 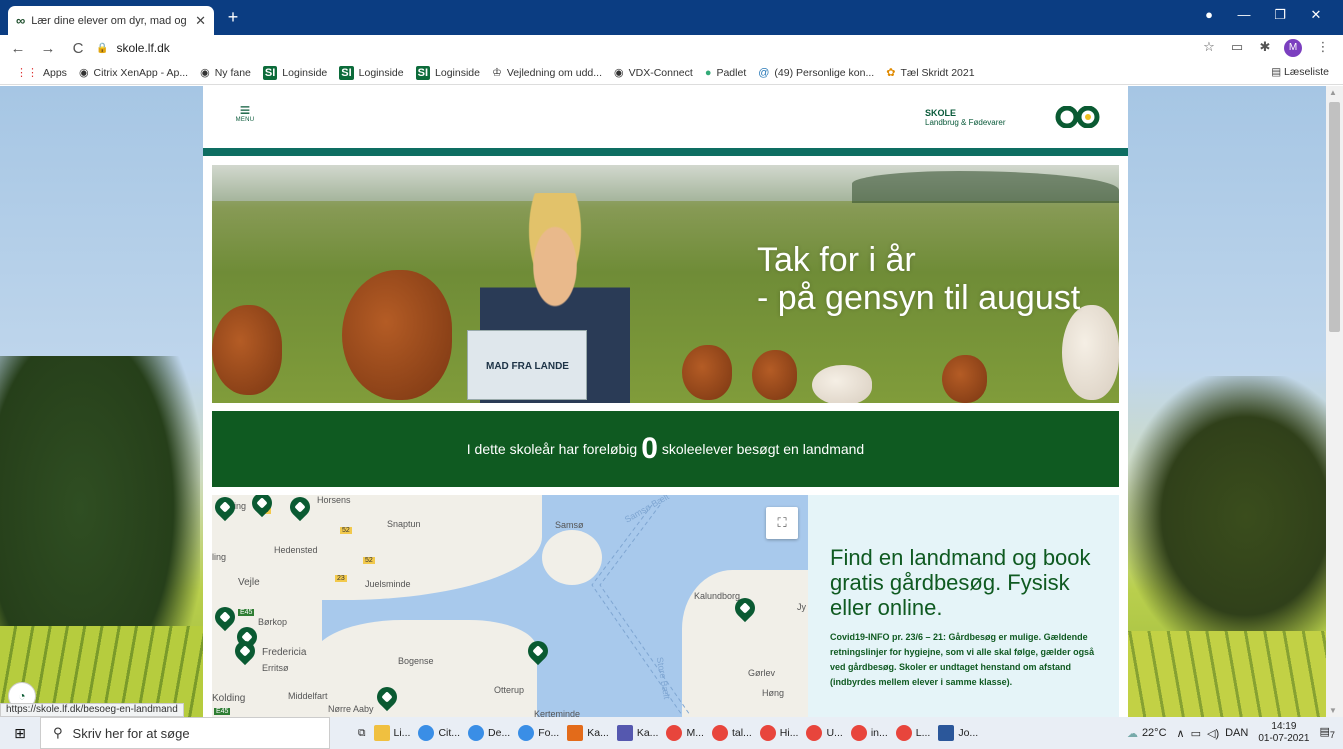 What do you see at coordinates (665, 117) in the screenshot?
I see `site-header: ≡ MENU SKOLE Landbrug & Fødevarer` at bounding box center [665, 117].